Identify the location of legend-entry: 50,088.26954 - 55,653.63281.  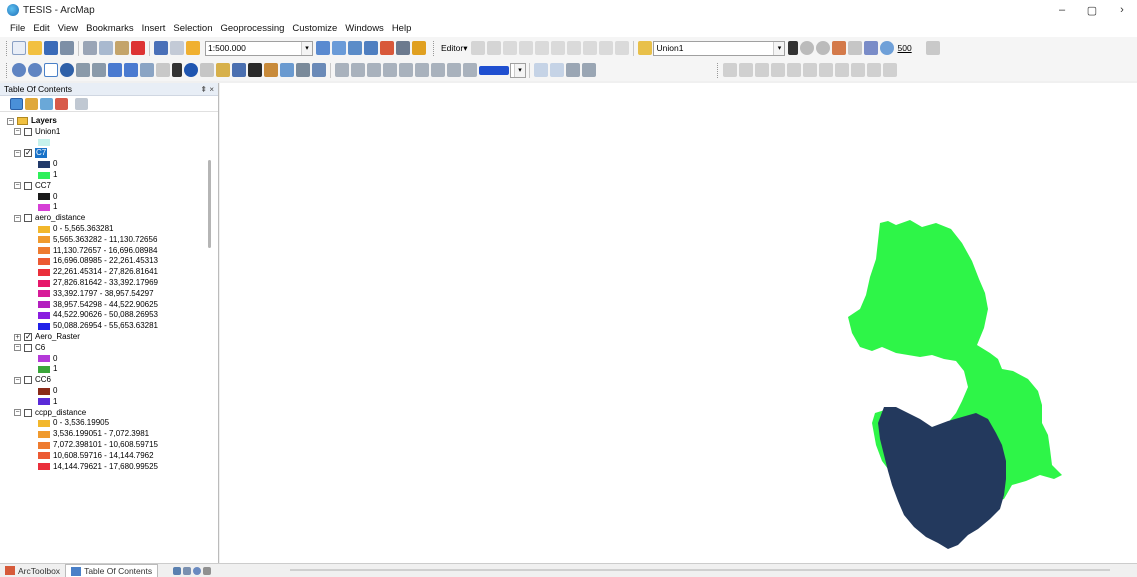
(98, 326).